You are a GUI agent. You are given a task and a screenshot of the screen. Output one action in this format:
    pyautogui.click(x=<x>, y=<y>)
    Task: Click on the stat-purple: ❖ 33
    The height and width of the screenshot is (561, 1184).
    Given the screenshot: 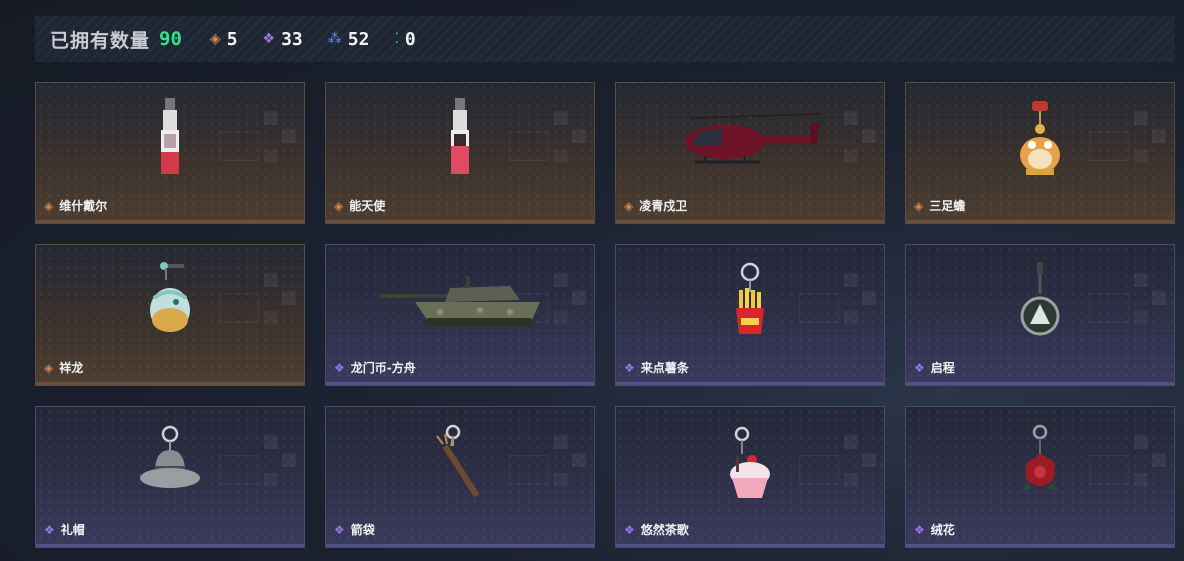 What is the action you would take?
    pyautogui.click(x=283, y=39)
    